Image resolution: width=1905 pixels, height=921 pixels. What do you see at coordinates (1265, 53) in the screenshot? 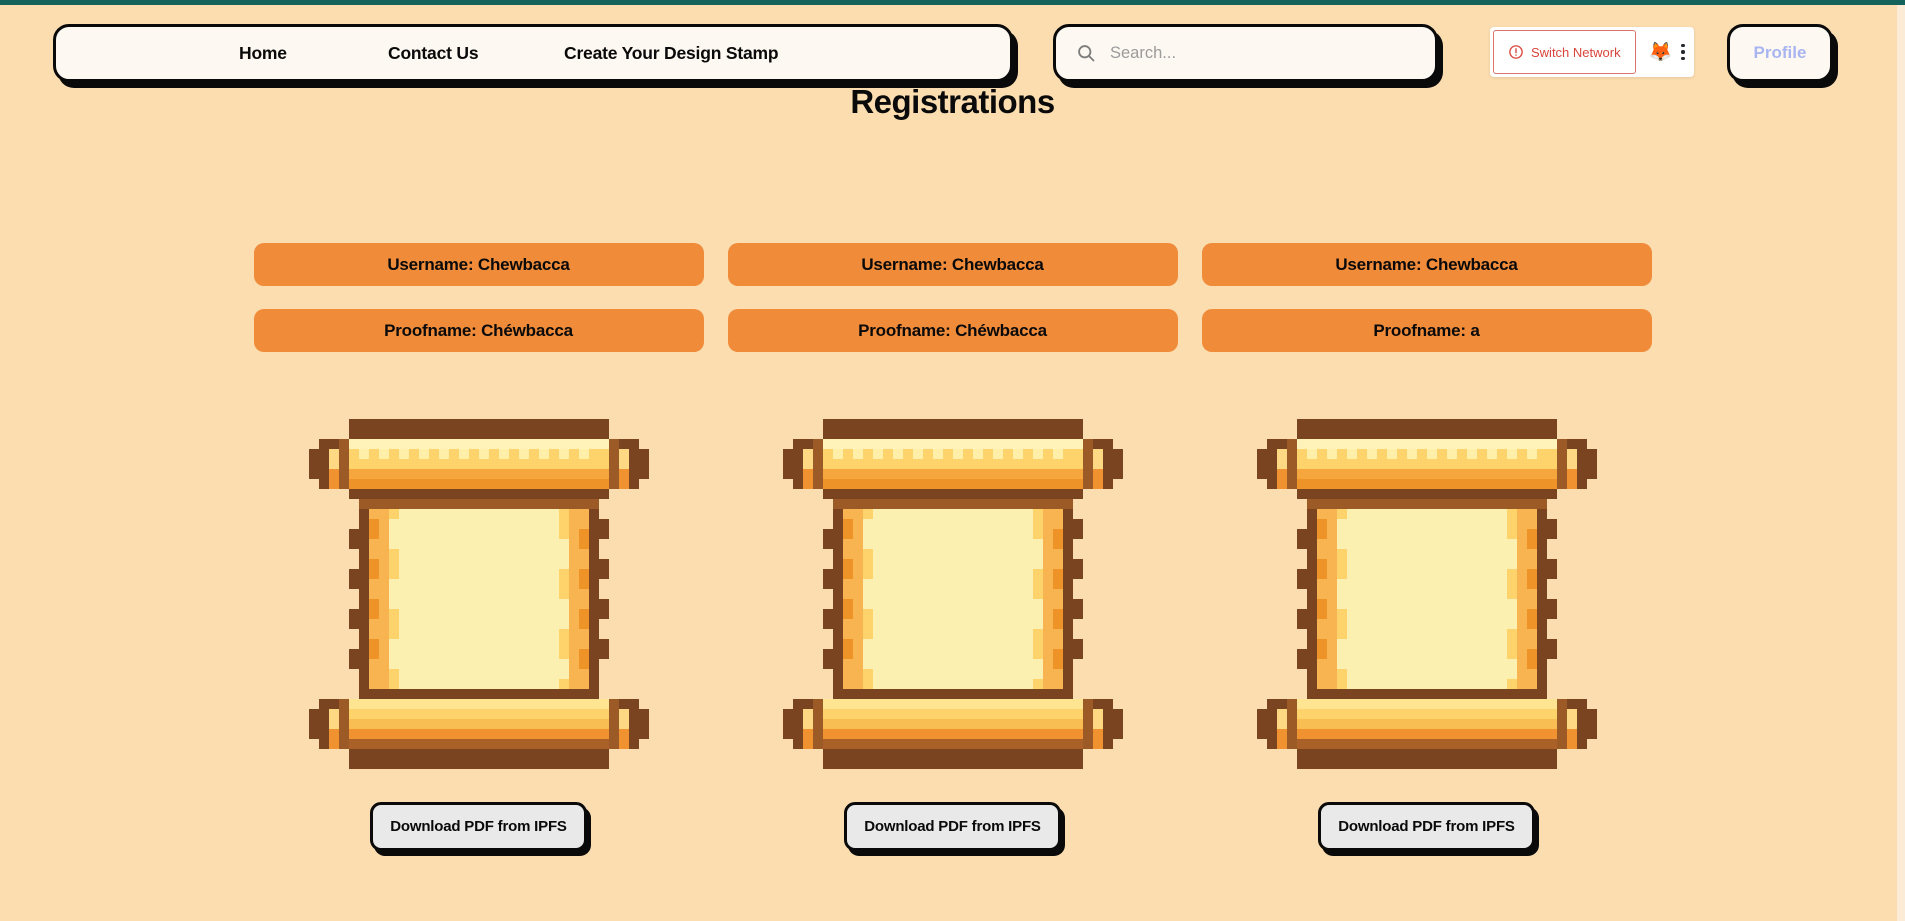
I see `search-input` at bounding box center [1265, 53].